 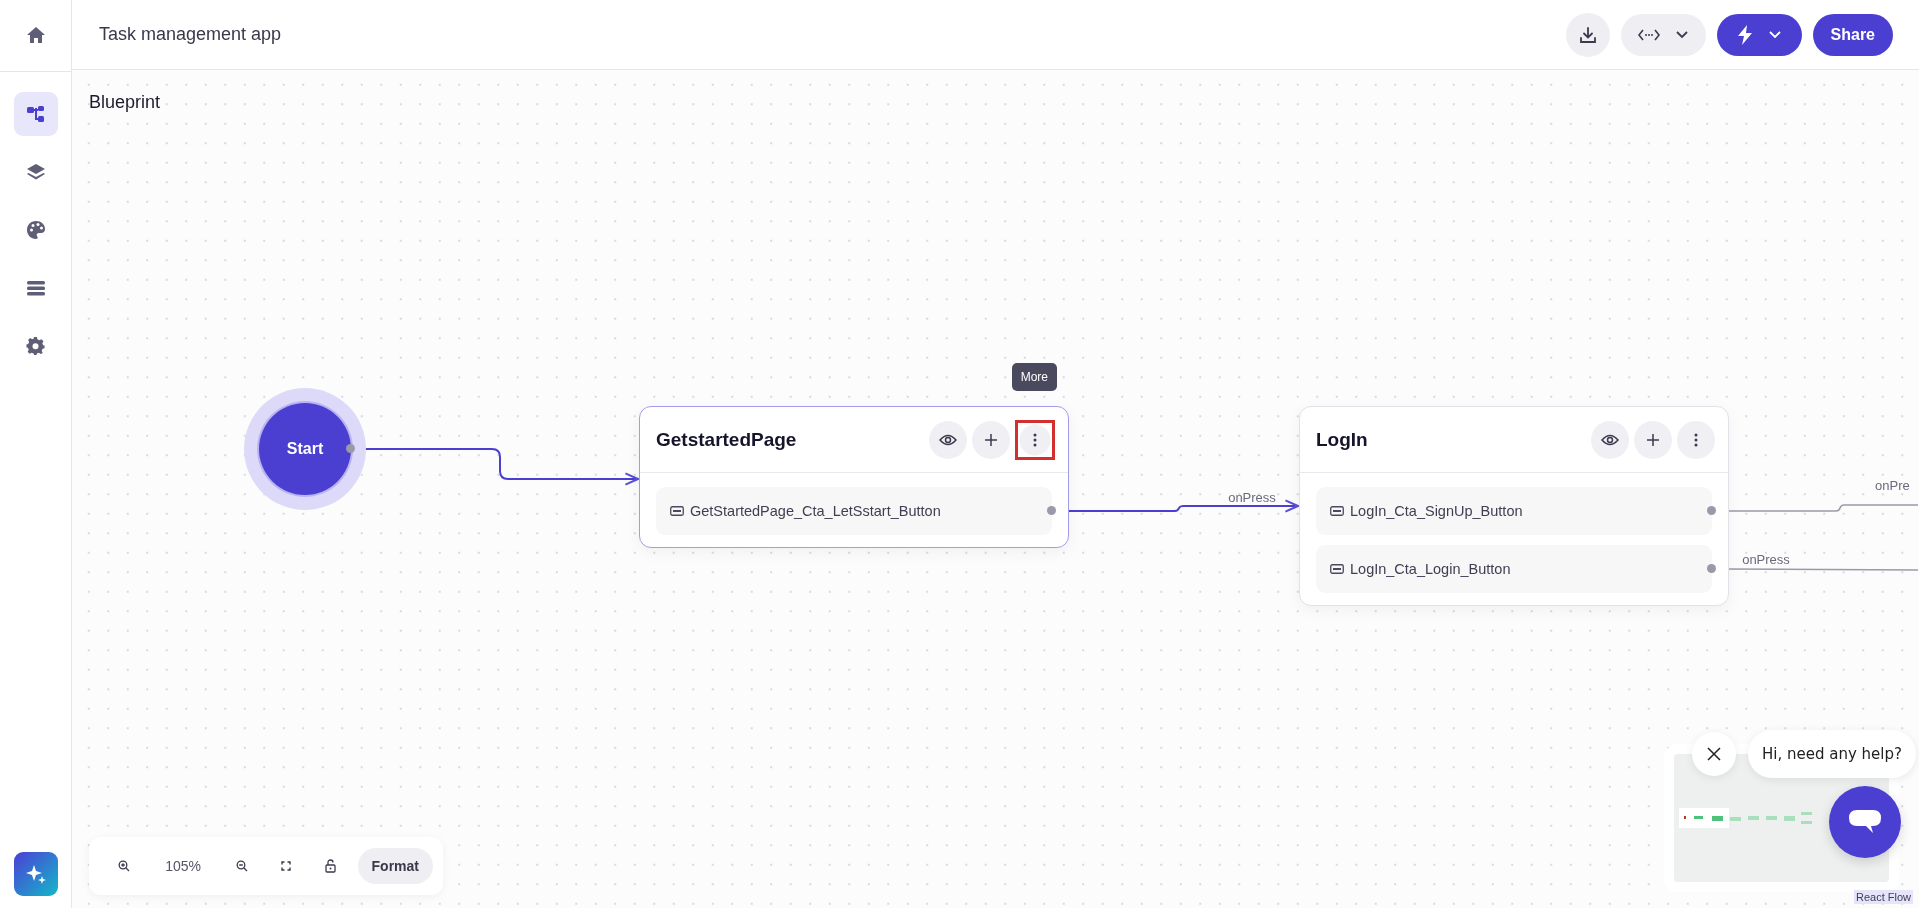 I want to click on lightning-dropdown-button, so click(x=1759, y=34).